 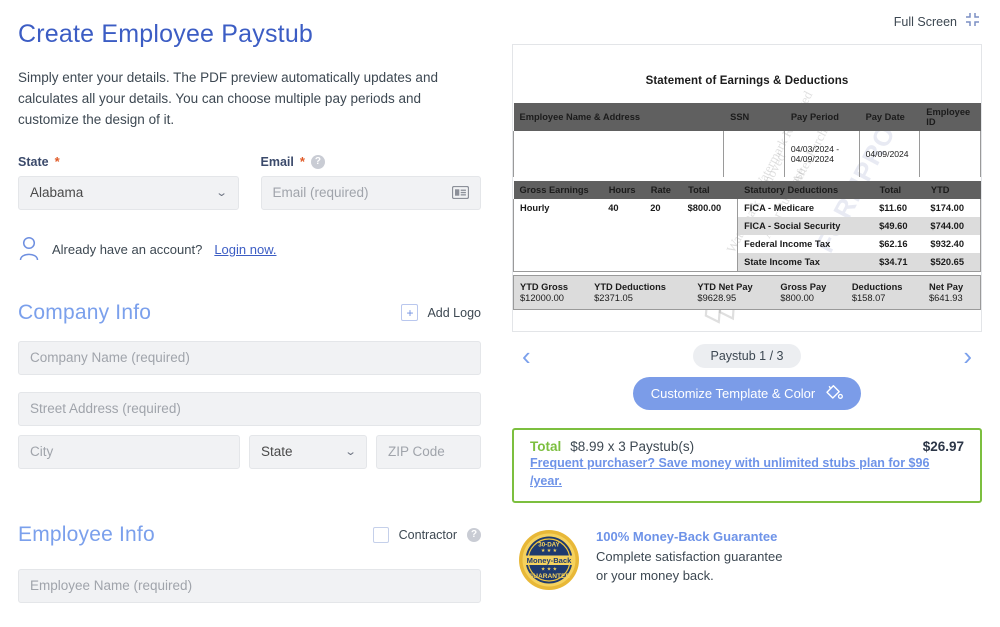 What do you see at coordinates (460, 193) in the screenshot?
I see `contact-card-icon` at bounding box center [460, 193].